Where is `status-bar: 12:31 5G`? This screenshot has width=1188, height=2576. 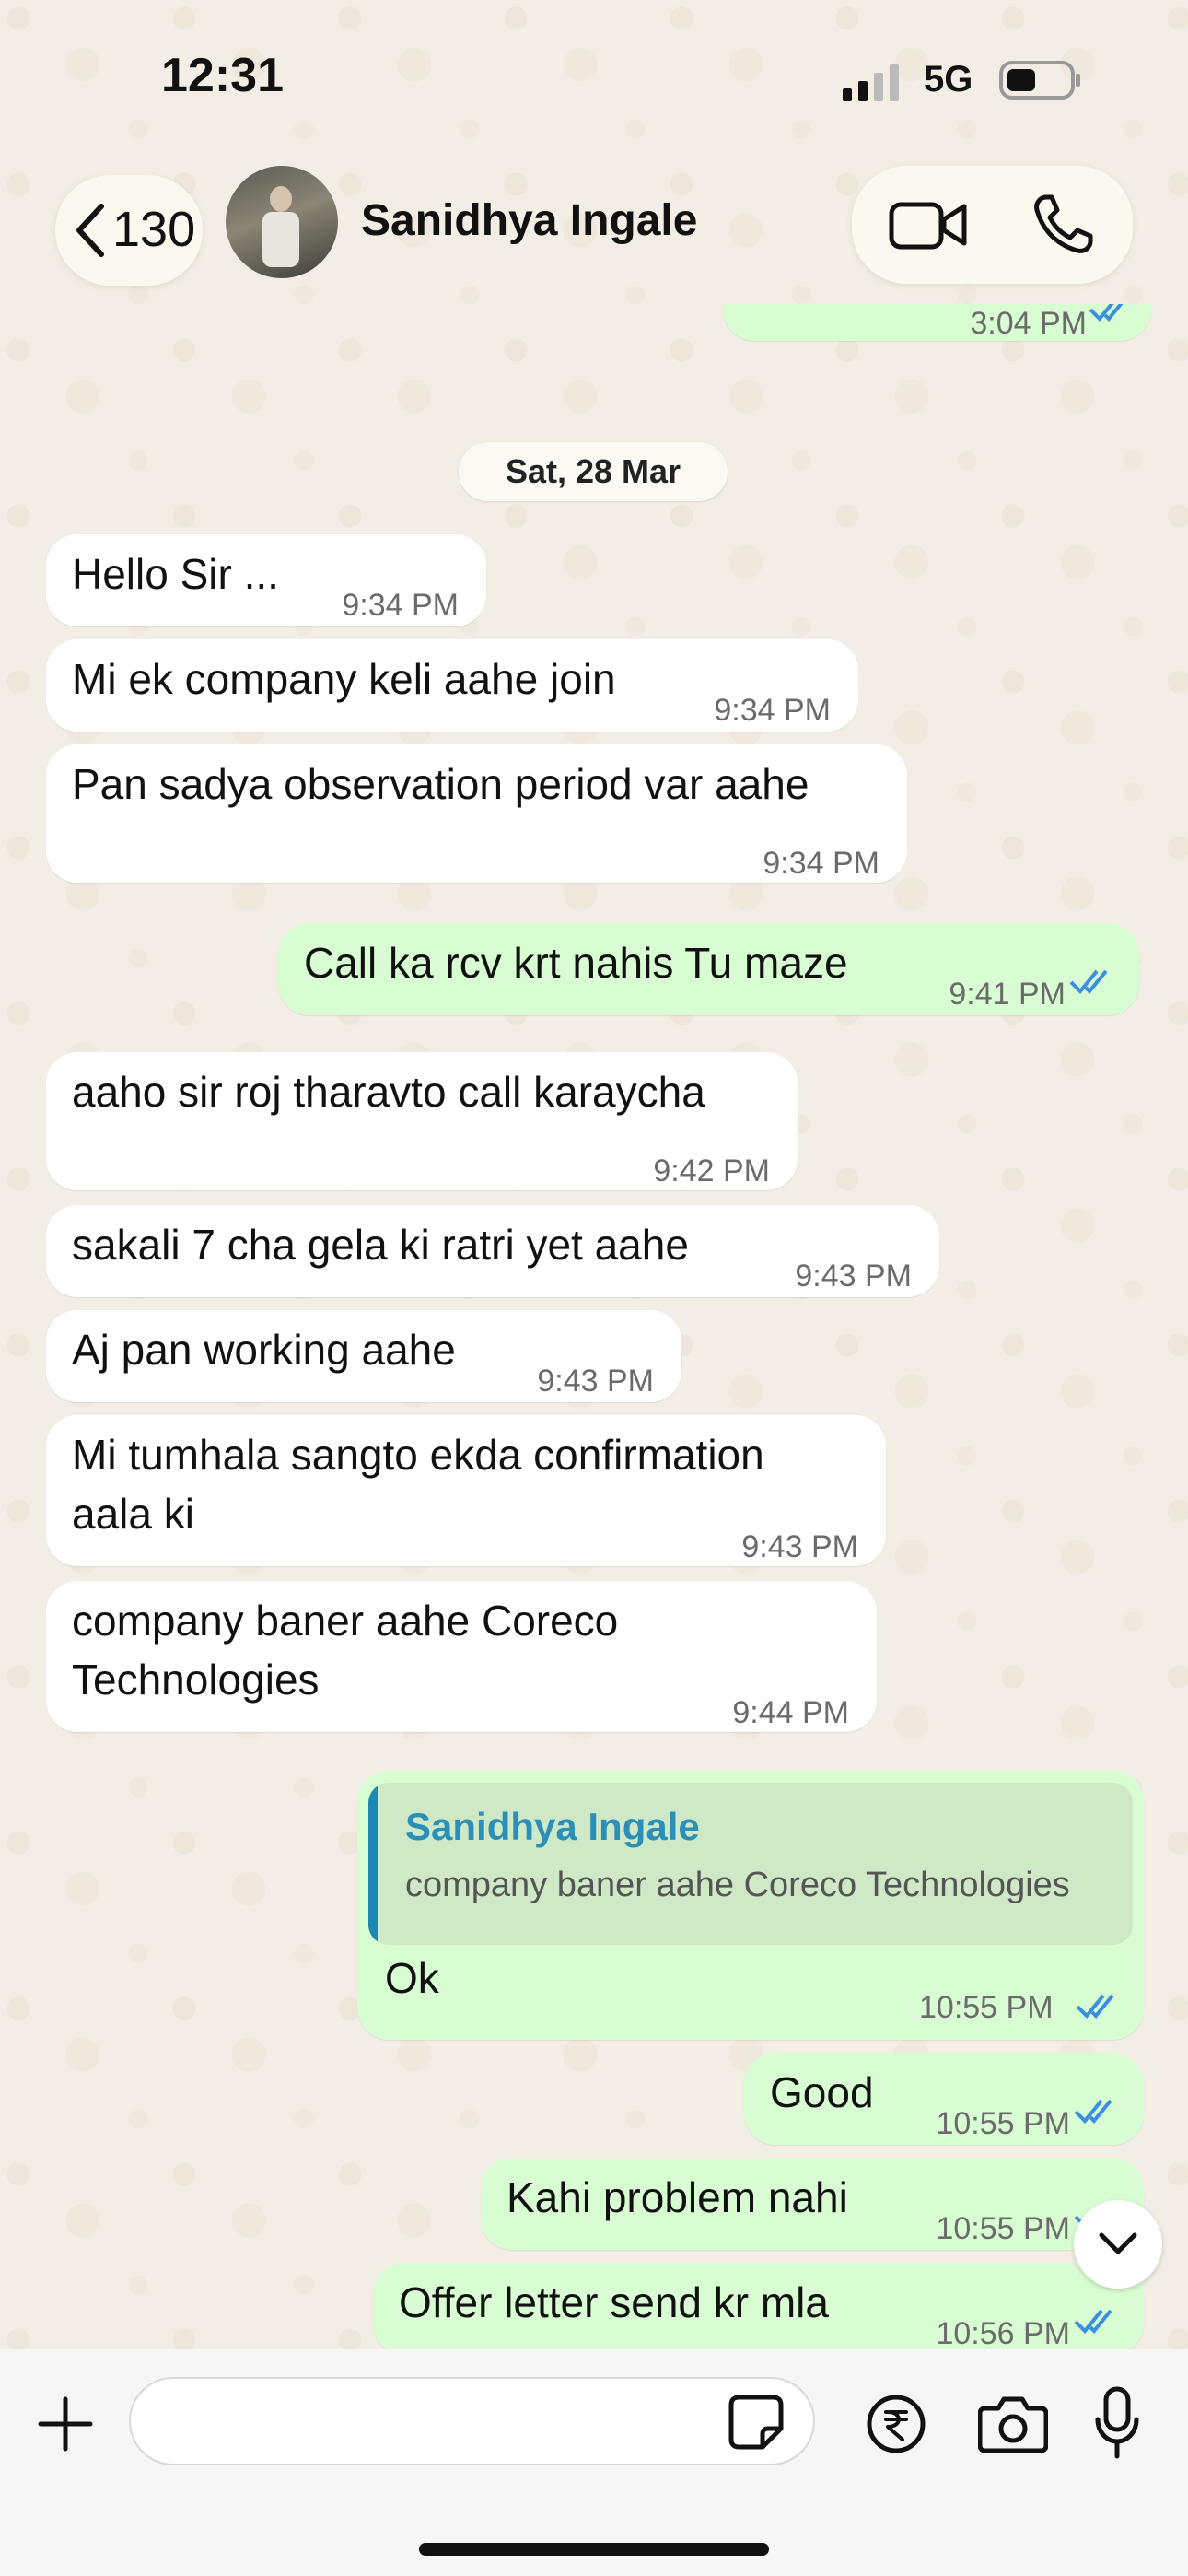
status-bar: 12:31 5G is located at coordinates (594, 78).